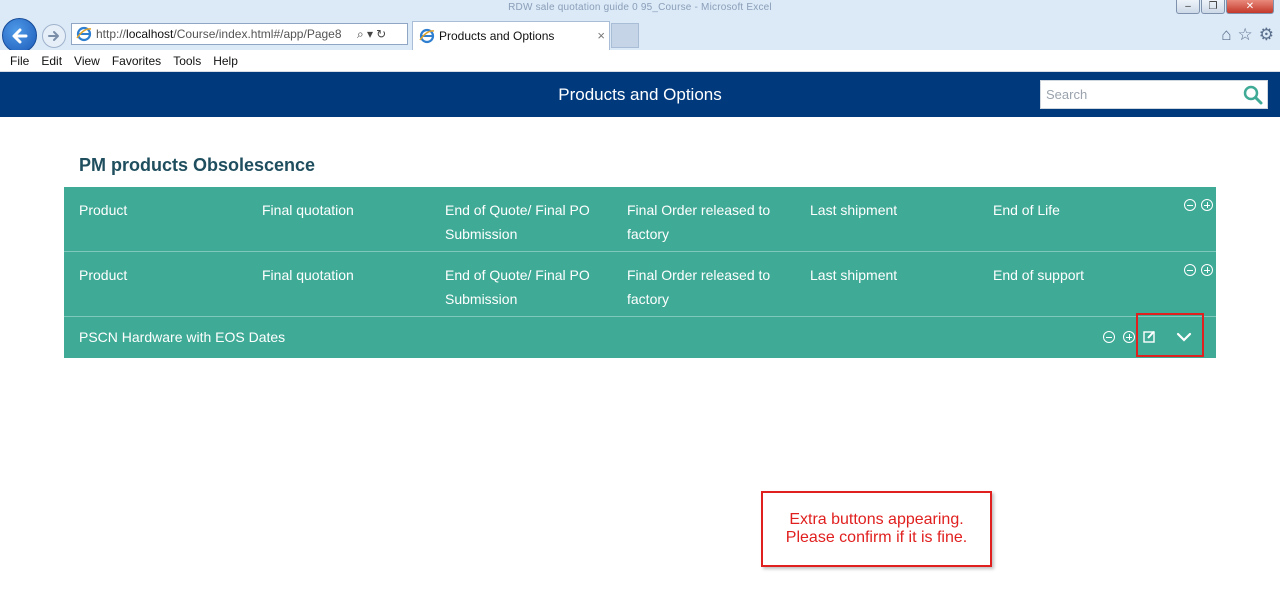  Describe the element at coordinates (876, 537) in the screenshot. I see `annotation-line-2: Please confirm if it is fine.` at that location.